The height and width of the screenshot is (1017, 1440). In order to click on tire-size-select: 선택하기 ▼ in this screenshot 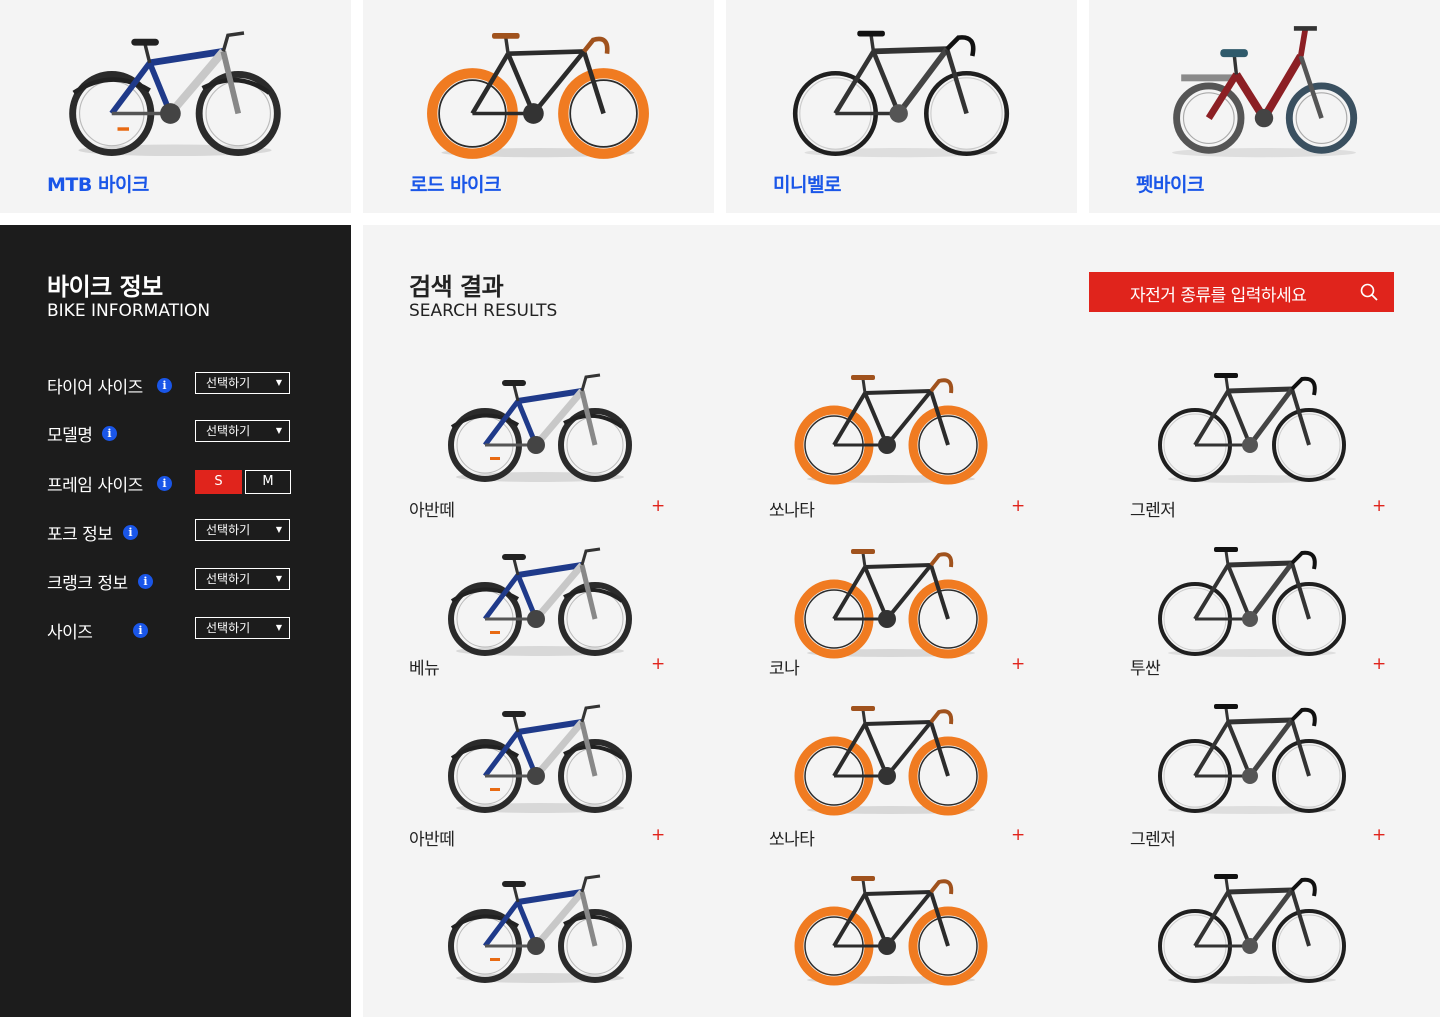, I will do `click(242, 383)`.